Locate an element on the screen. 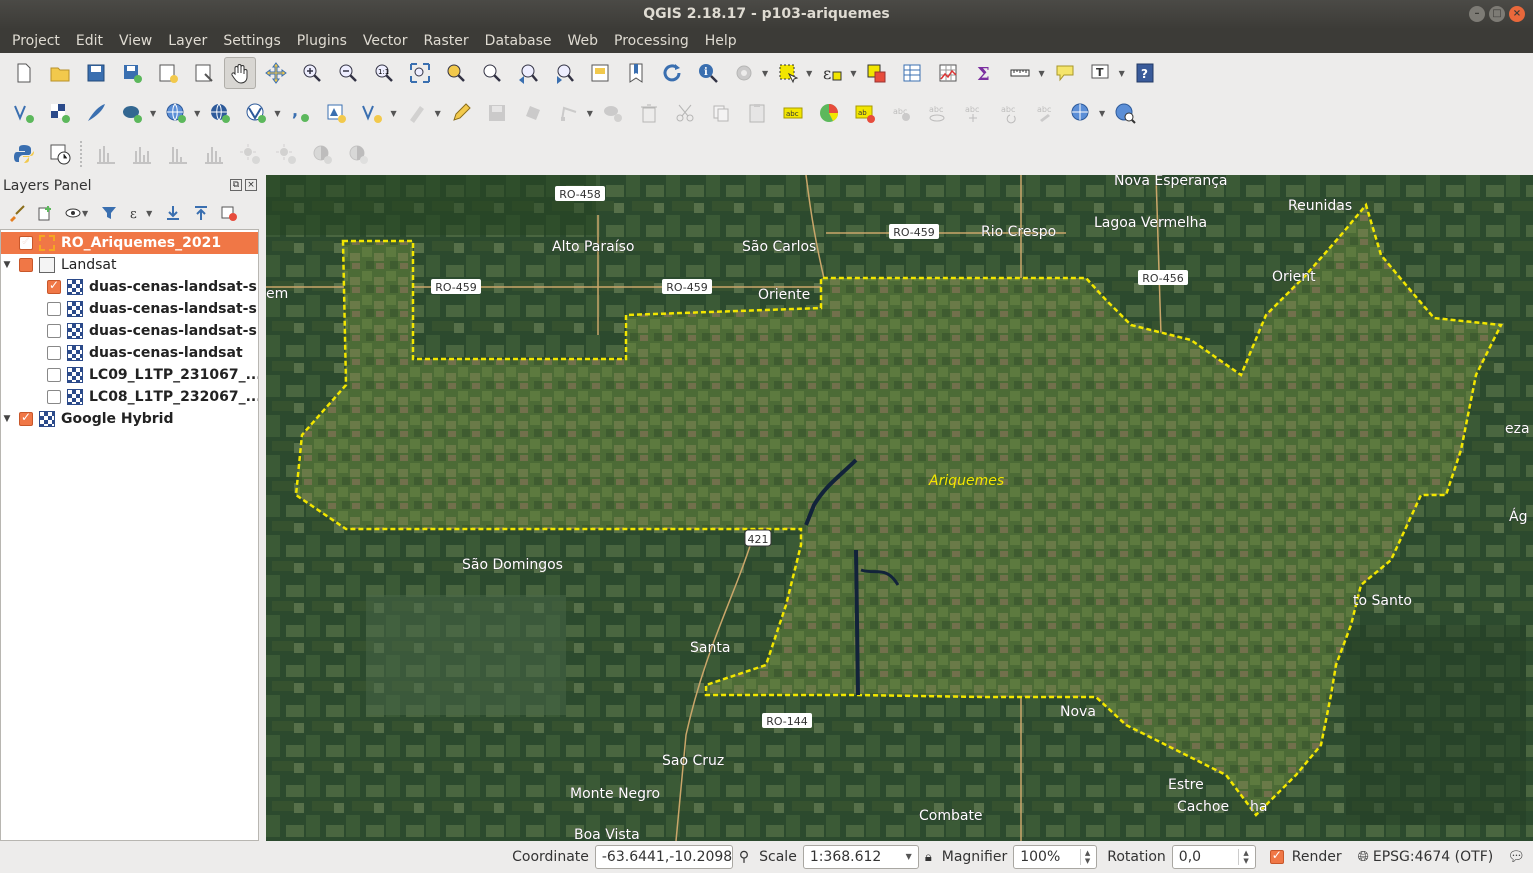  identify-button: i is located at coordinates (708, 73).